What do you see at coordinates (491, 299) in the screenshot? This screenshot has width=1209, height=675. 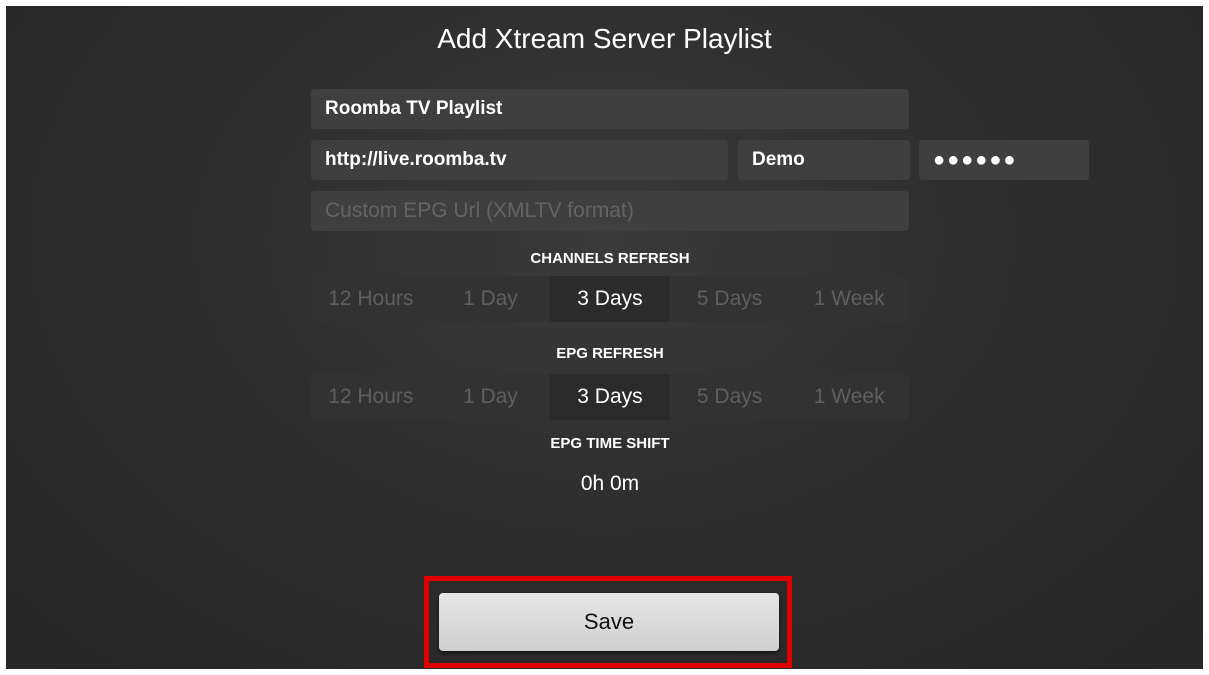 I see `channels-refresh-option-1-day: 1 Day` at bounding box center [491, 299].